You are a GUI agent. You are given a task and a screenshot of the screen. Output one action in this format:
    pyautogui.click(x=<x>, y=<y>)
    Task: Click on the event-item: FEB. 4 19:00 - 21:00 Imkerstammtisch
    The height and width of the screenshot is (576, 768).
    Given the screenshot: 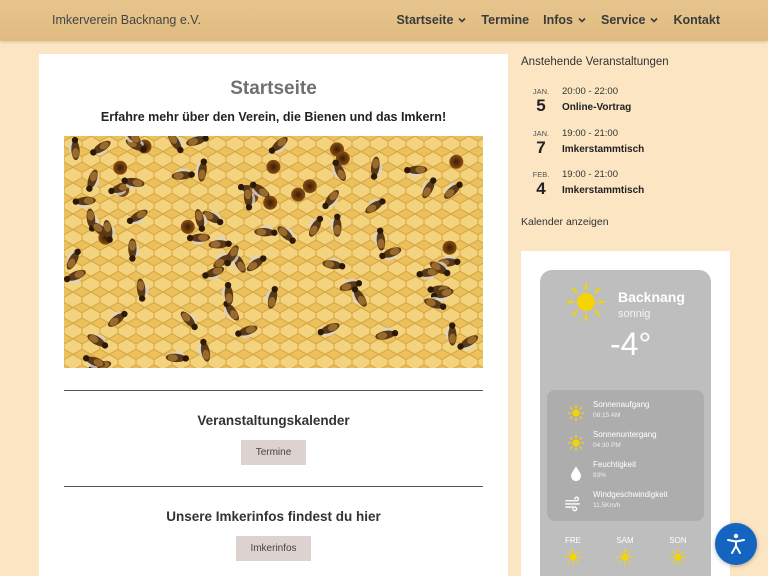 What is the action you would take?
    pyautogui.click(x=621, y=188)
    